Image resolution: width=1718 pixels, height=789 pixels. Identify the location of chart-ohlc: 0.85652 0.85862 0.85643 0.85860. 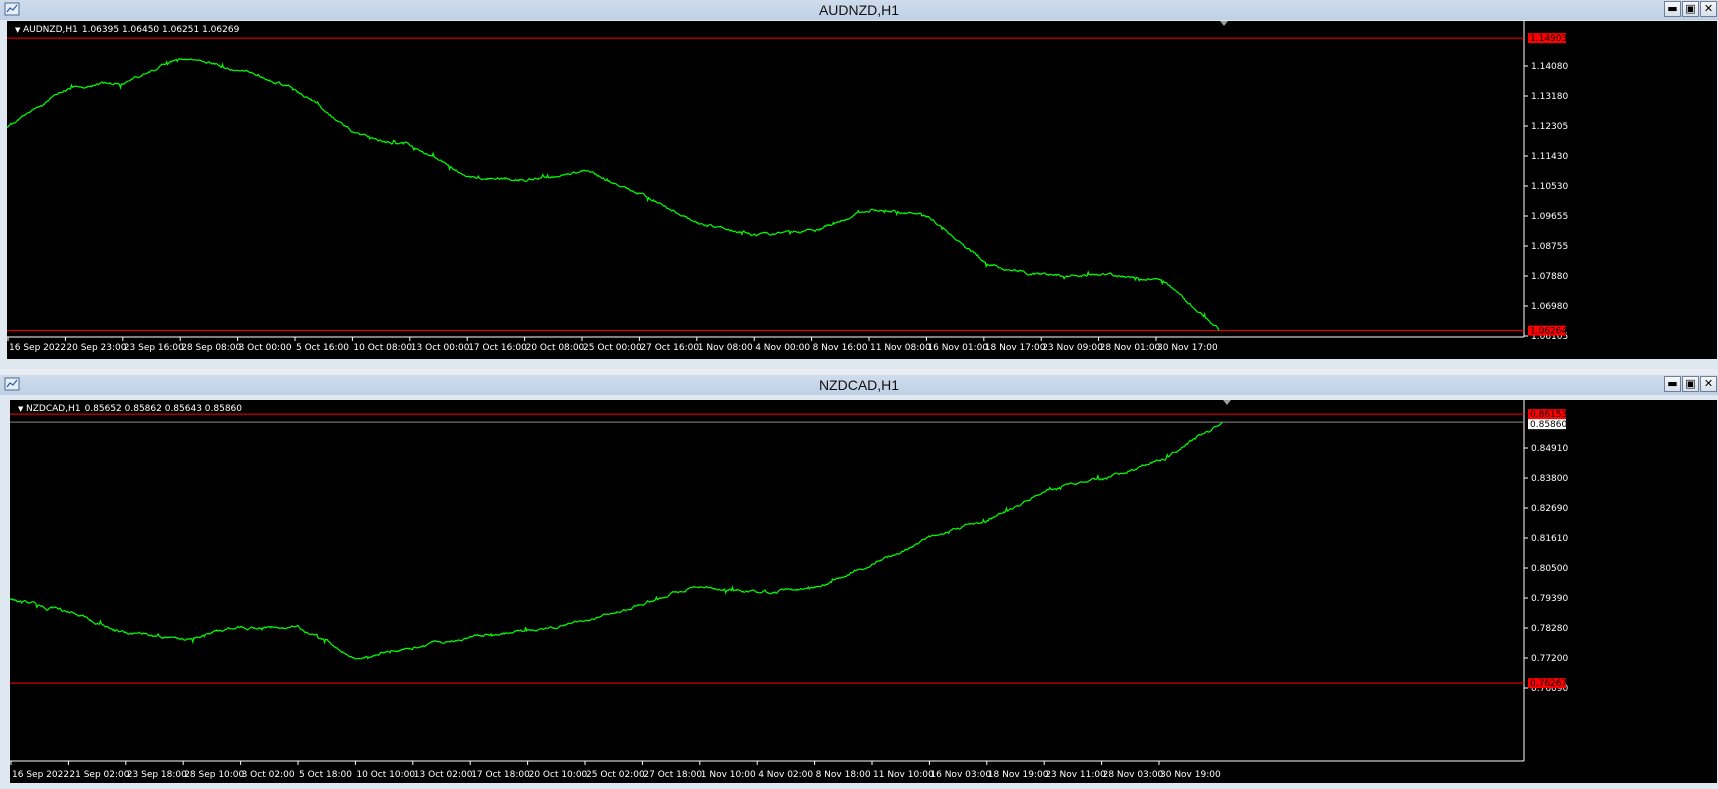
(163, 409).